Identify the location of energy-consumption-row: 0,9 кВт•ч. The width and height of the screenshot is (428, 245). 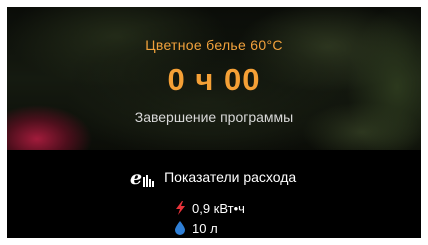
(209, 208).